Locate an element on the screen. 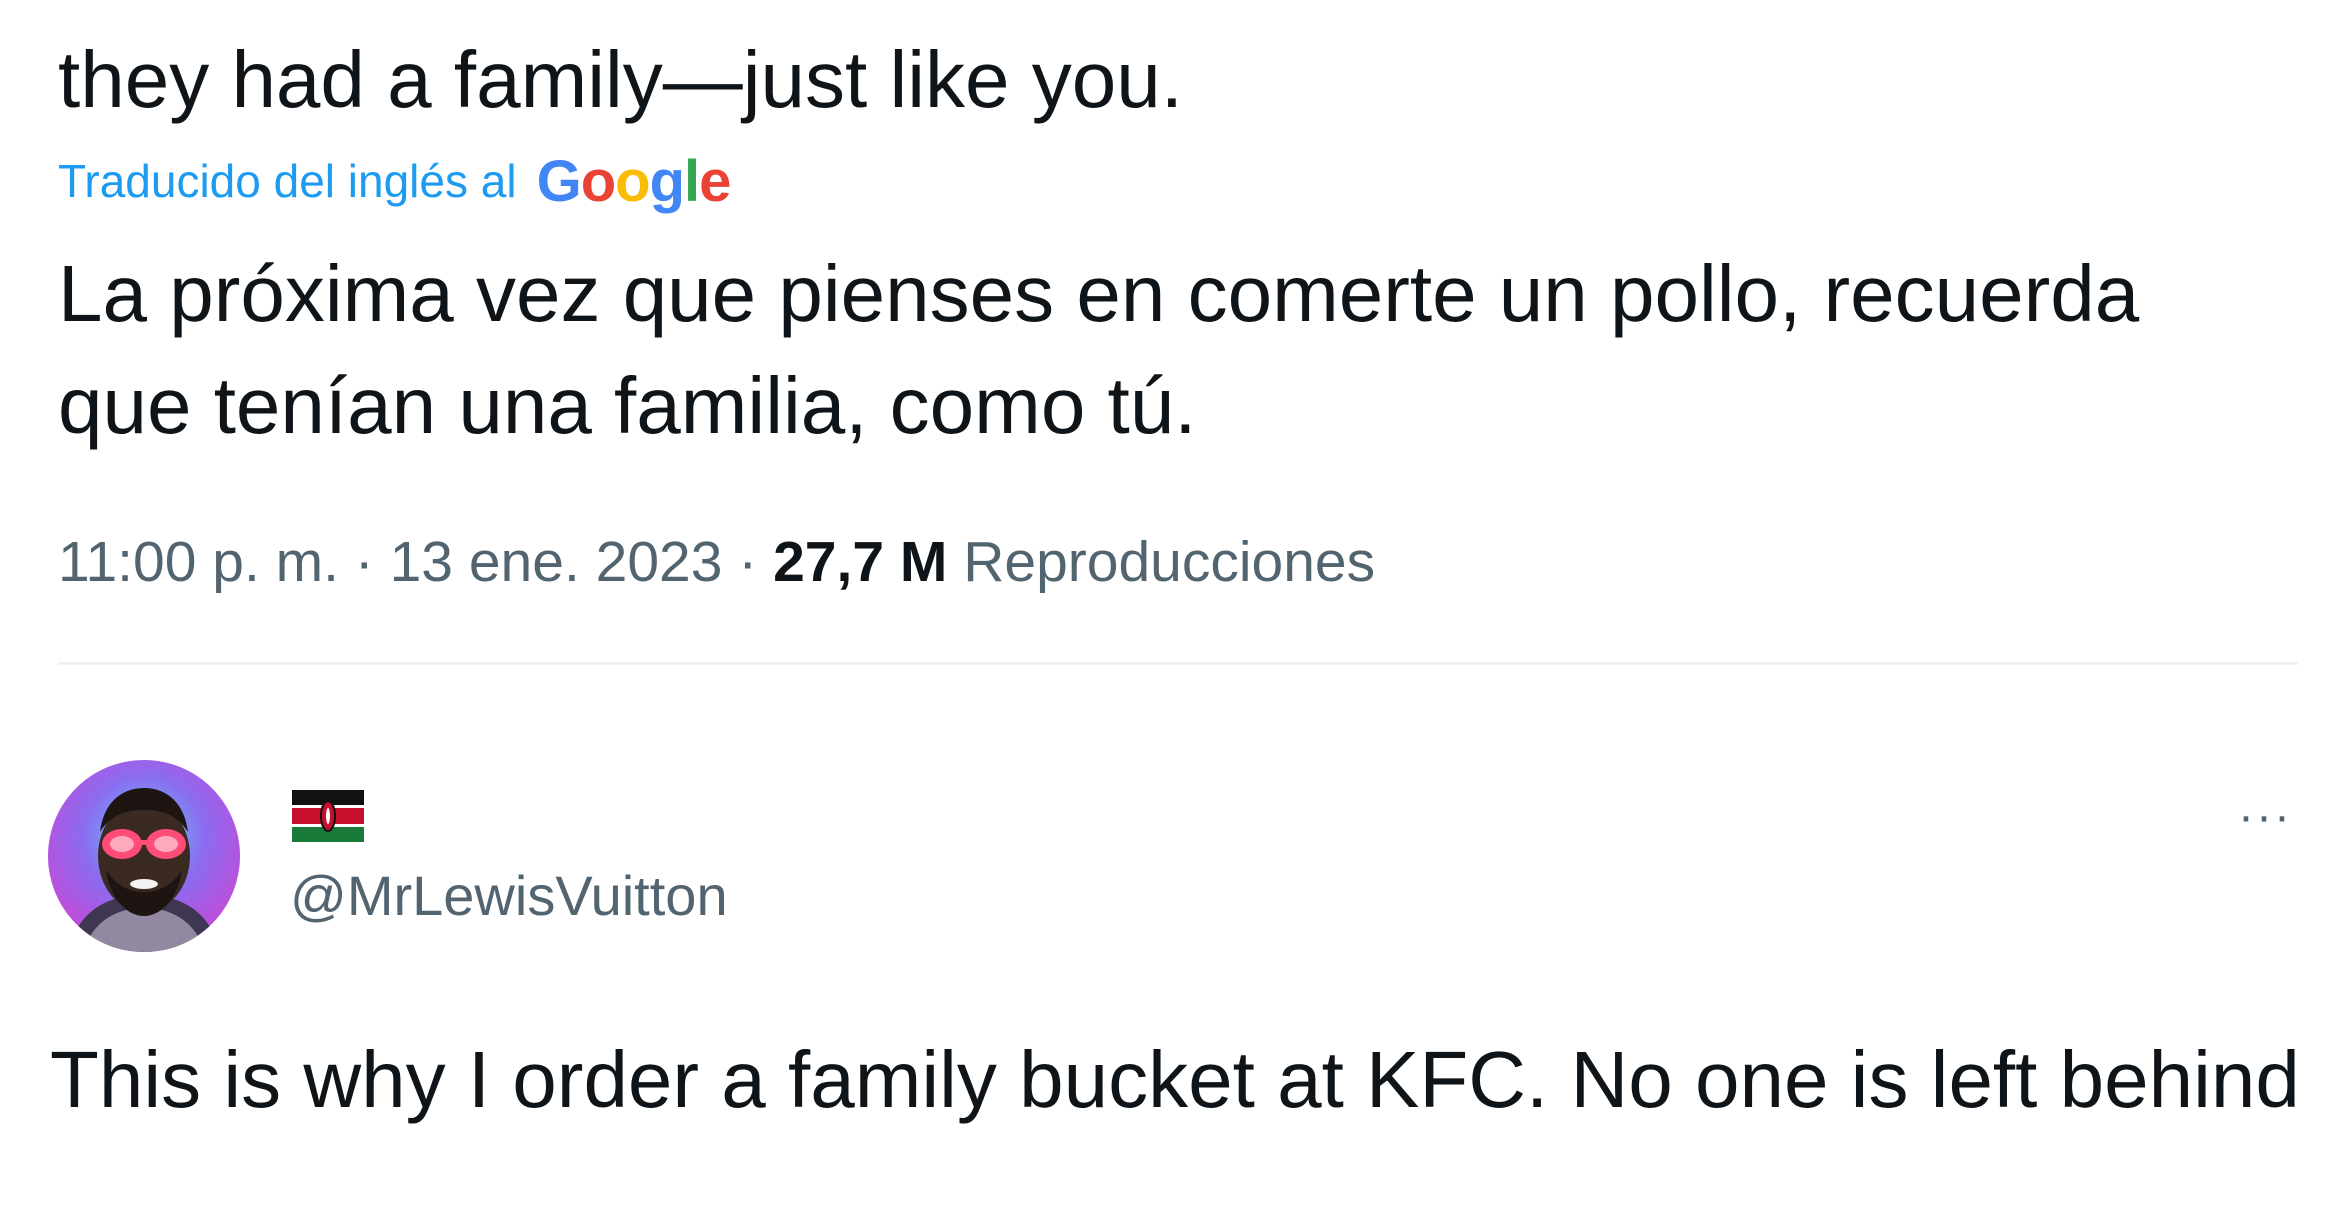 The height and width of the screenshot is (1230, 2350). google-logo-letter: G is located at coordinates (559, 181).